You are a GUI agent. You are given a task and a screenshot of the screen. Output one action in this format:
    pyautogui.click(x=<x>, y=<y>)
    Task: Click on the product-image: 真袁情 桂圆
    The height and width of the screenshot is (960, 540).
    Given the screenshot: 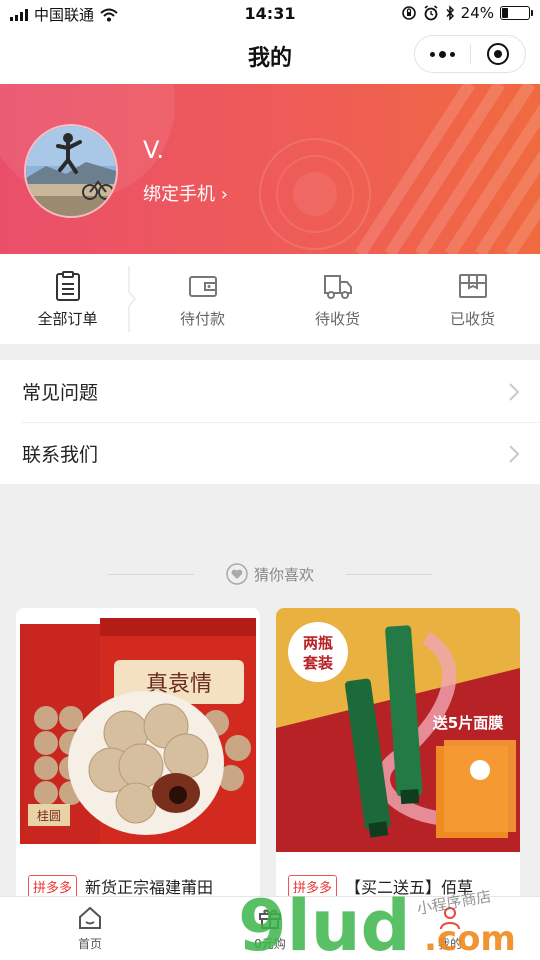 What is the action you would take?
    pyautogui.click(x=138, y=730)
    